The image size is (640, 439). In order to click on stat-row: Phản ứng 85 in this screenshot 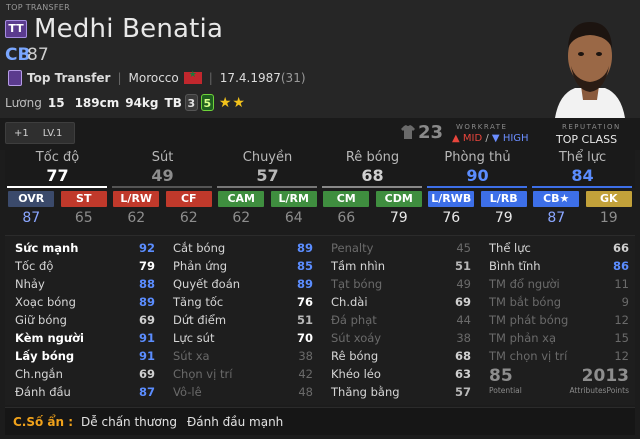, I will do `click(243, 266)`.